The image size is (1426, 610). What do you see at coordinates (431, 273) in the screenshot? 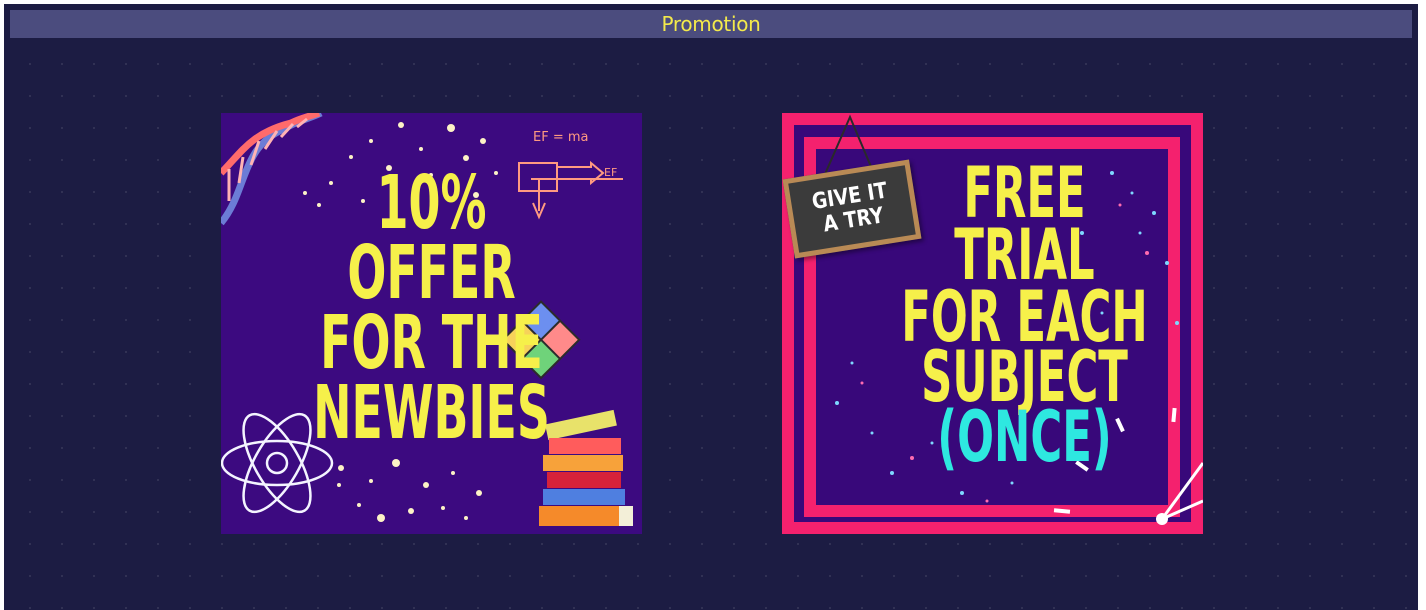
I see `headline-line: OFFER` at bounding box center [431, 273].